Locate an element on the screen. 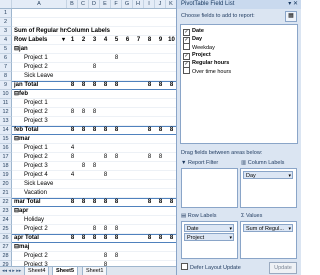  row-chip-project: Project ▾ is located at coordinates (209, 237).